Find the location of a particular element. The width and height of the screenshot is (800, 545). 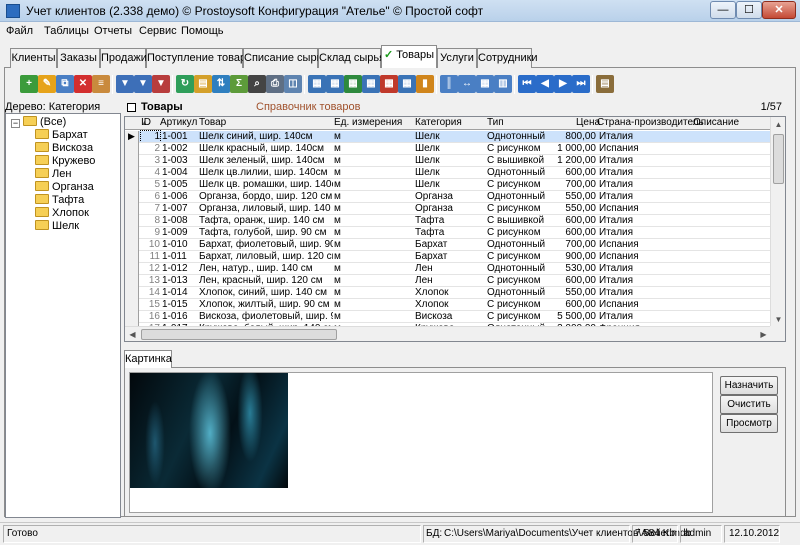

cell-id: 7 is located at coordinates (150, 208).